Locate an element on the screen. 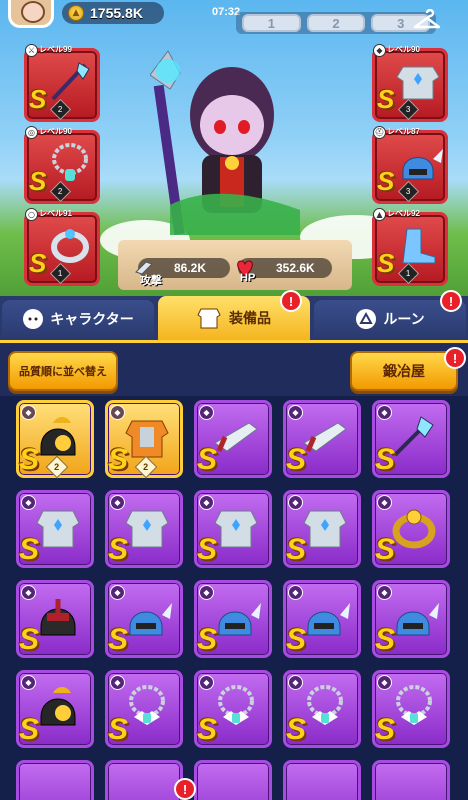  inventory-item-weapon-shuriken: ◆ S is located at coordinates (411, 439).